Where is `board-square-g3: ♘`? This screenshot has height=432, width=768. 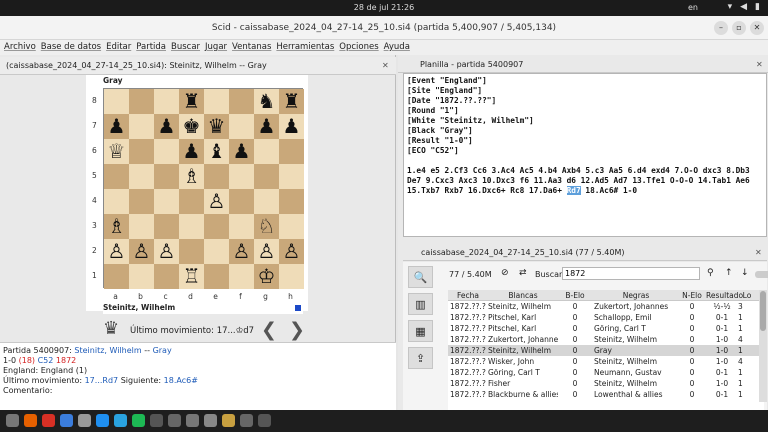 board-square-g3: ♘ is located at coordinates (266, 226).